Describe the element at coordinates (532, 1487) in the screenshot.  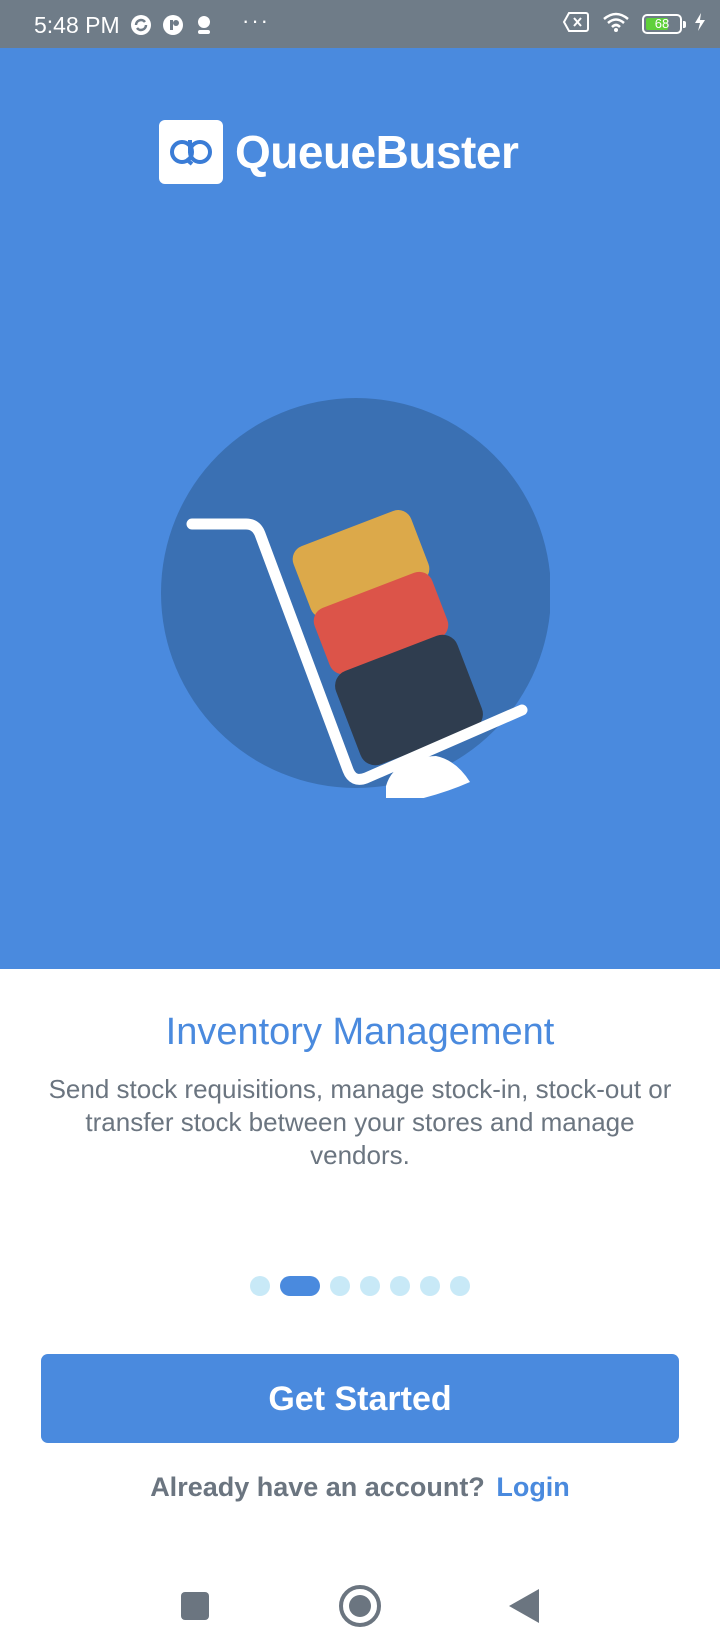
I see `login-link: Login` at that location.